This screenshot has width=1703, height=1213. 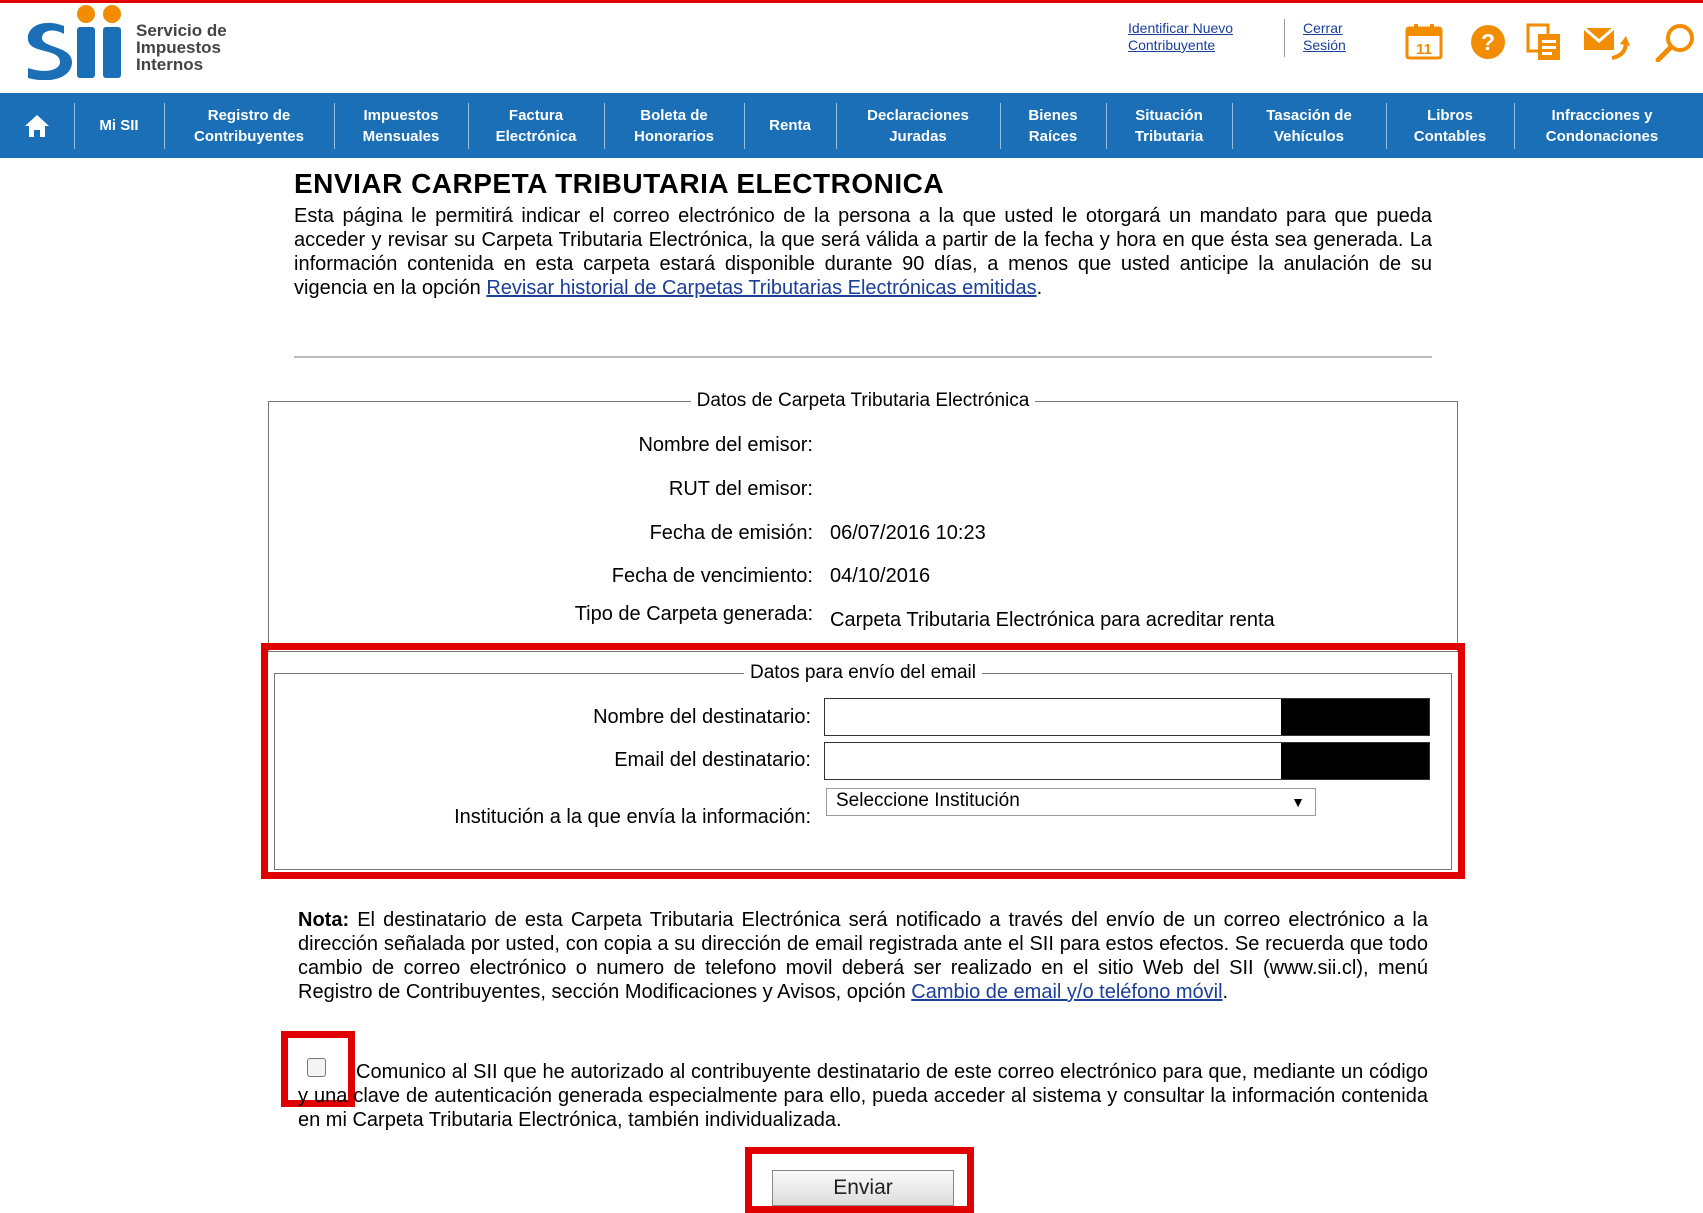 What do you see at coordinates (324, 920) in the screenshot?
I see `note-bold: Nota:` at bounding box center [324, 920].